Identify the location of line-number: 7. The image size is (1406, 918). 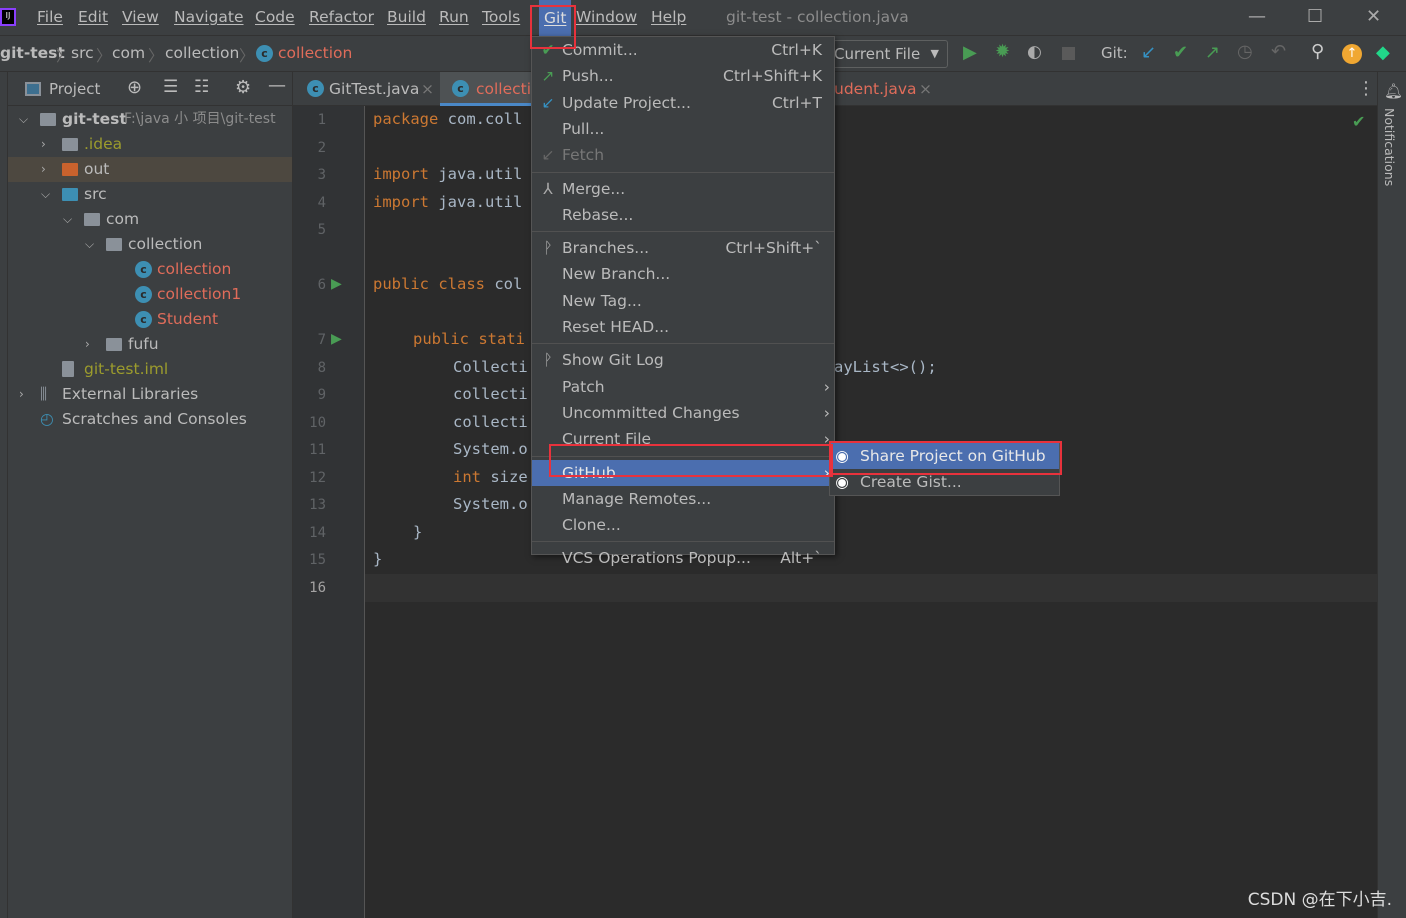
(321, 340).